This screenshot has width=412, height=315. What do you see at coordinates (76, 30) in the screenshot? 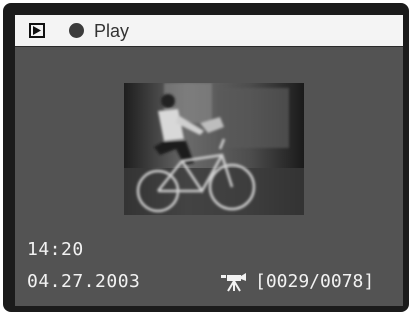
I see `record-dot-icon` at bounding box center [76, 30].